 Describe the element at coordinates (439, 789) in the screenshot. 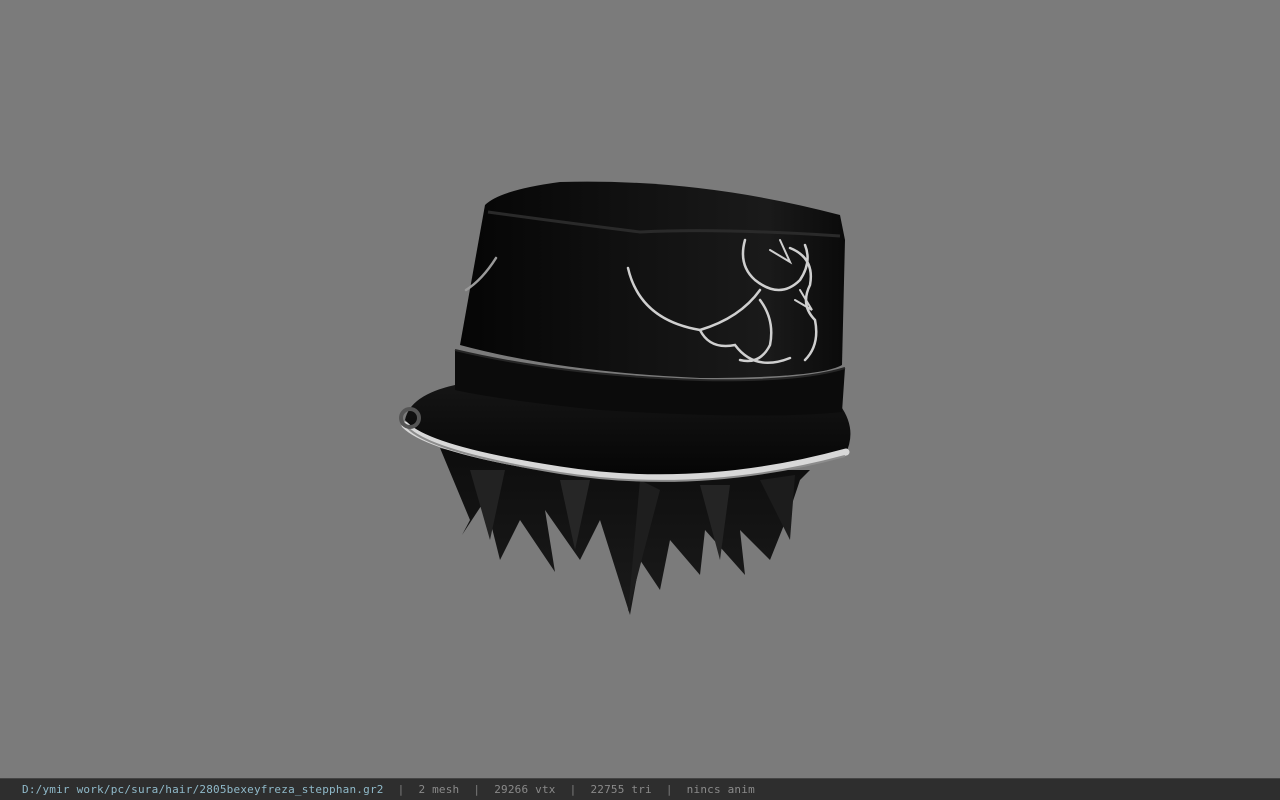

I see `mesh-count: 2 mesh` at that location.